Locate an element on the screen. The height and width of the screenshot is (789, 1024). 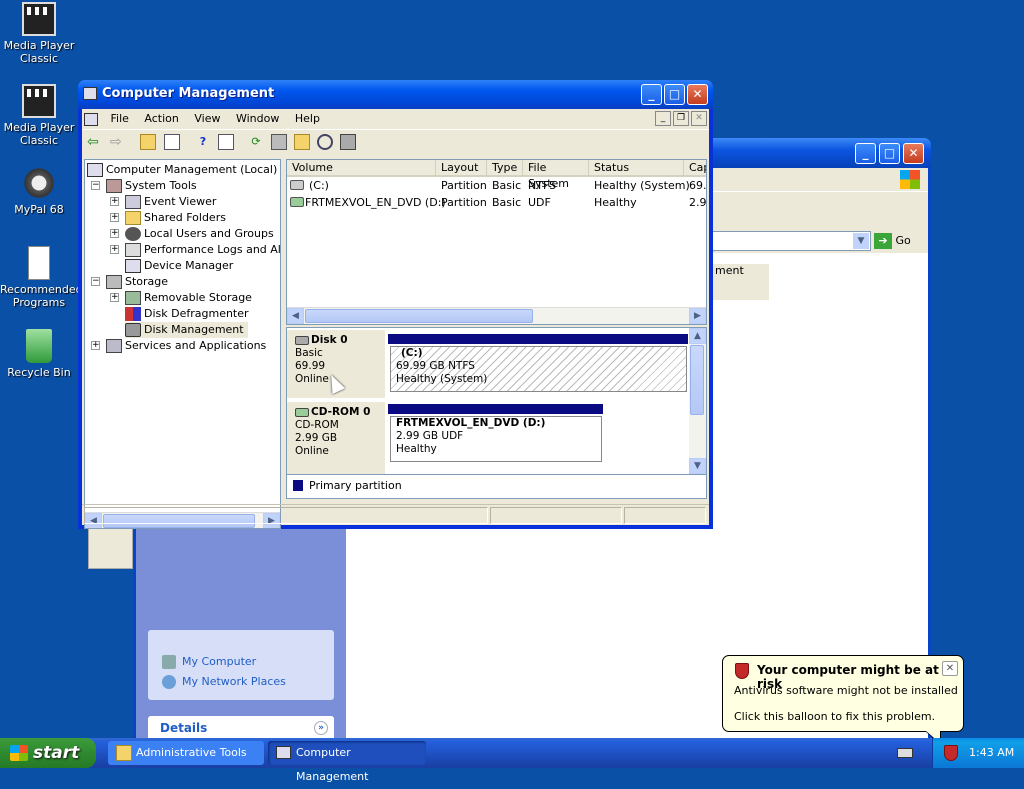
taskbar-button-computer-management: Computer Management is located at coordinates (347, 762).